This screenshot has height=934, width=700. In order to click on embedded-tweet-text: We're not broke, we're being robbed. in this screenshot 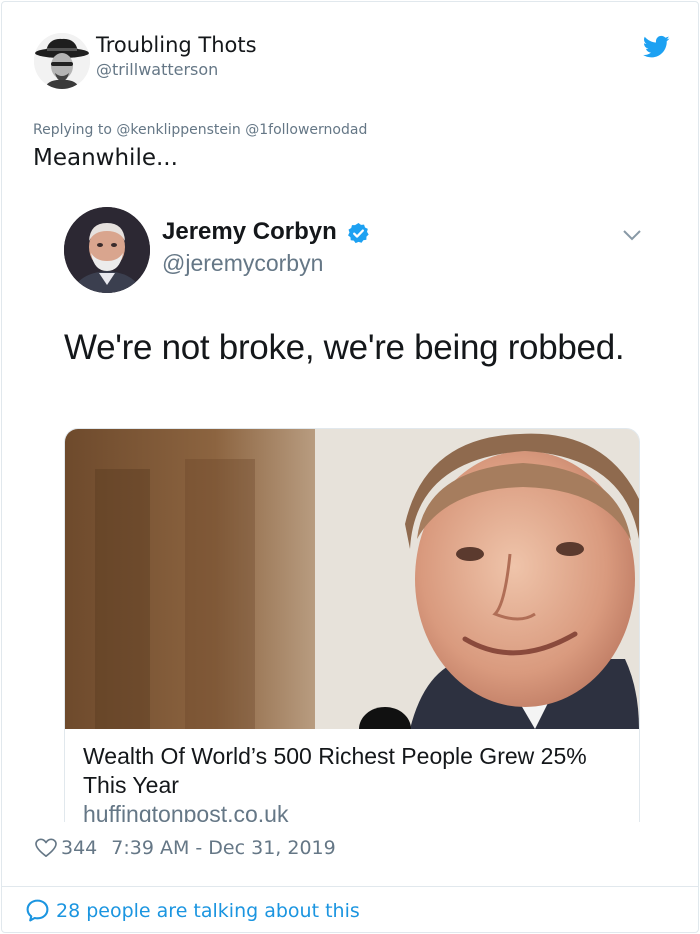, I will do `click(344, 347)`.